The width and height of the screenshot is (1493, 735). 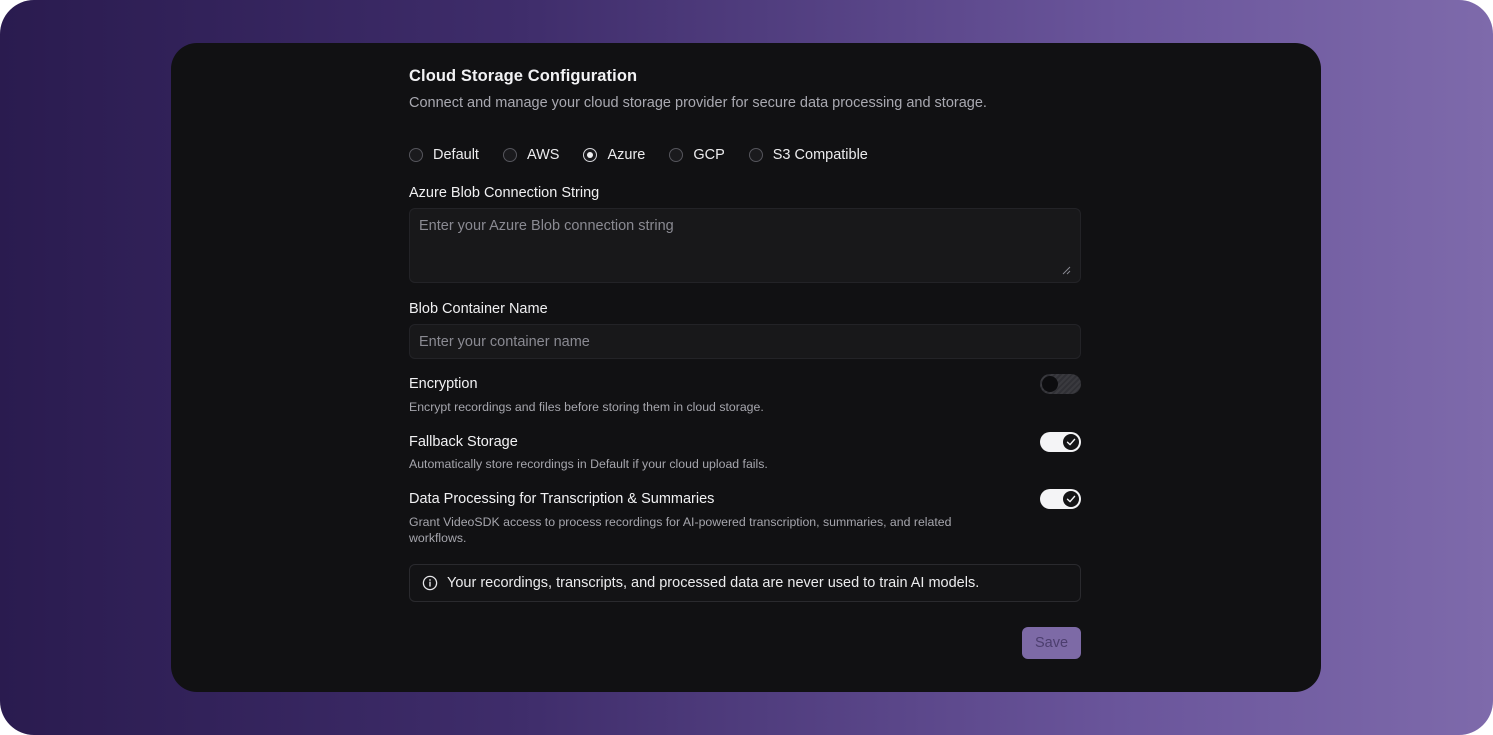 I want to click on radio-aws: AWS, so click(x=531, y=155).